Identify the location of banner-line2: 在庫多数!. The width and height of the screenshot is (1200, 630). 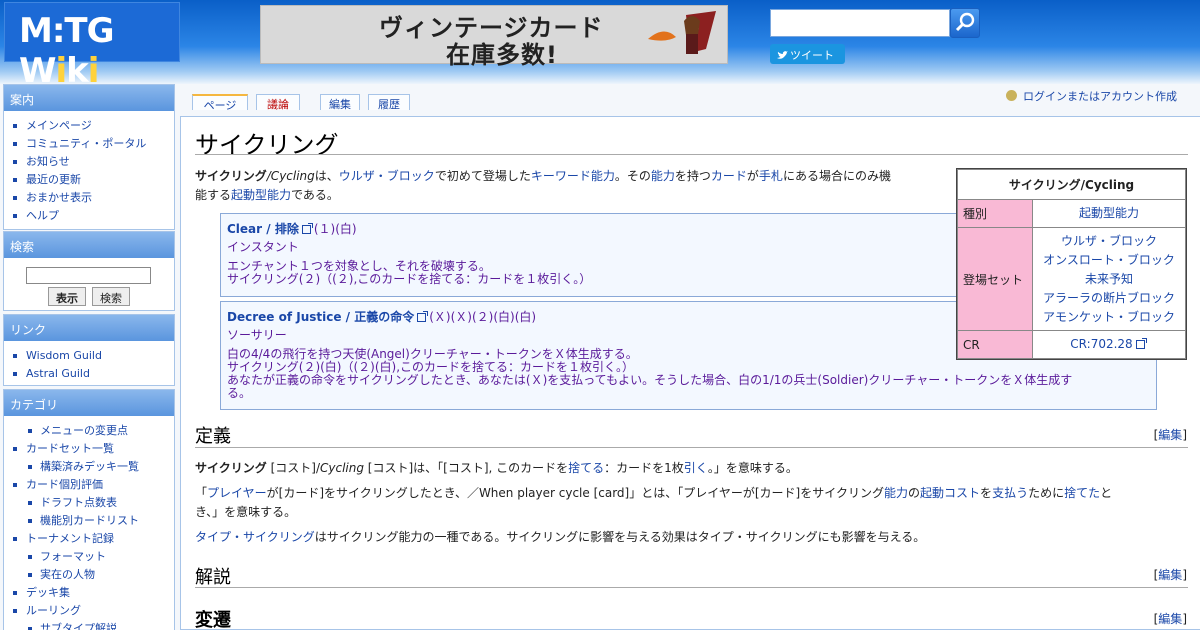
(502, 55).